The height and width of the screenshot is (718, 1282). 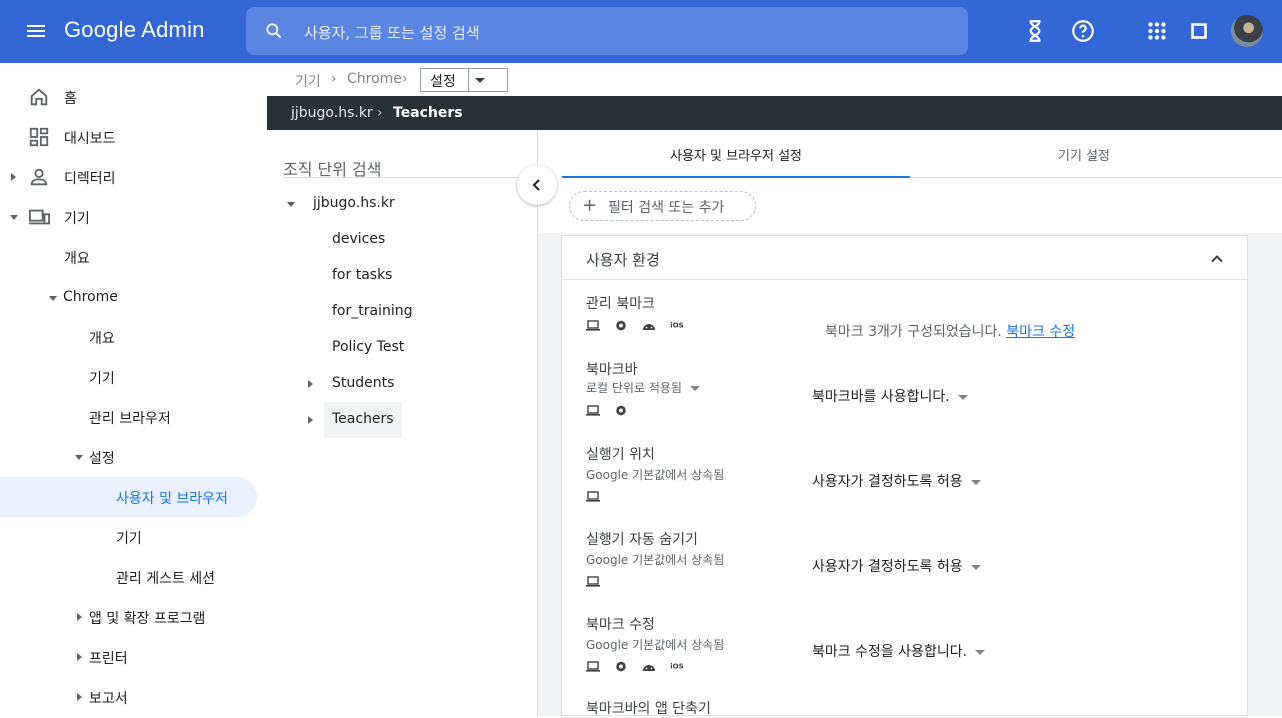 I want to click on collapse-panel-button, so click(x=537, y=185).